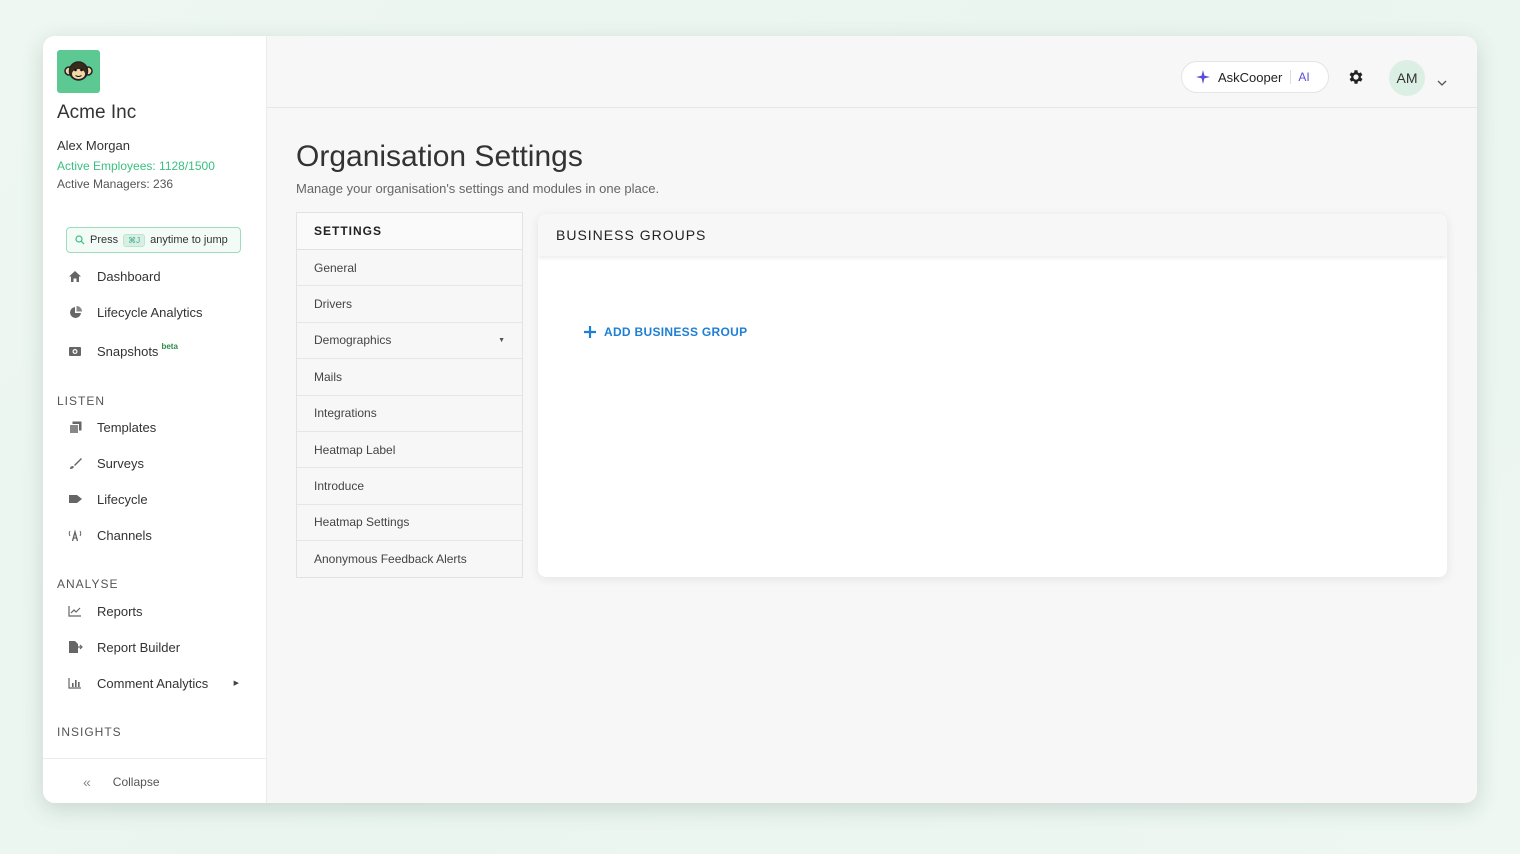 The image size is (1520, 854). Describe the element at coordinates (409, 450) in the screenshot. I see `settings-item-heatmap-label: Heatmap Label` at that location.